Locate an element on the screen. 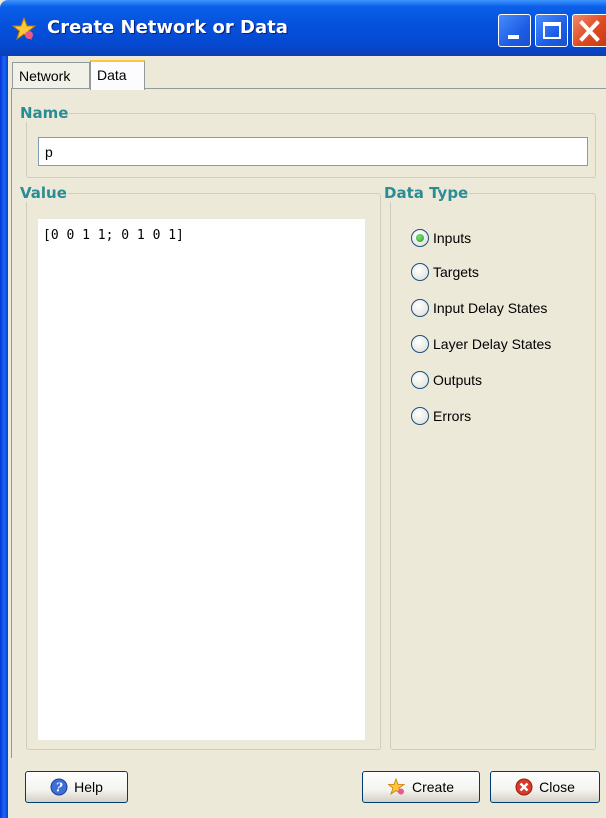 The image size is (606, 818). tab-strip: Network Data is located at coordinates (307, 73).